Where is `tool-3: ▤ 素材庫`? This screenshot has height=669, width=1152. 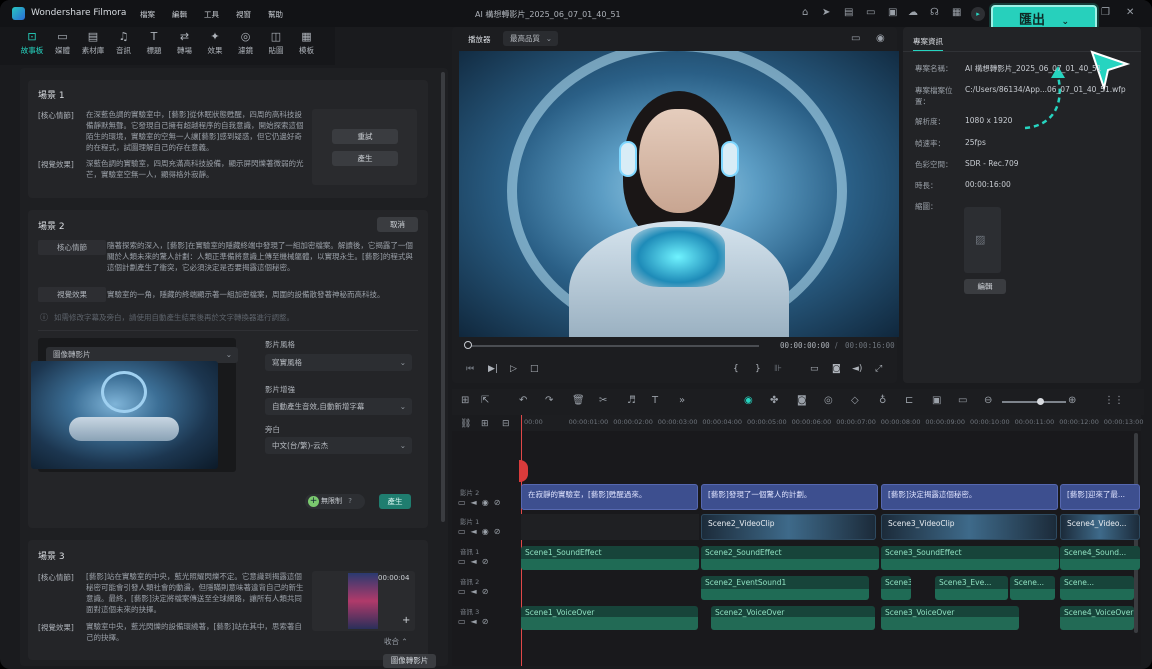
tool-3: ▤ 素材庫 is located at coordinates (93, 43).